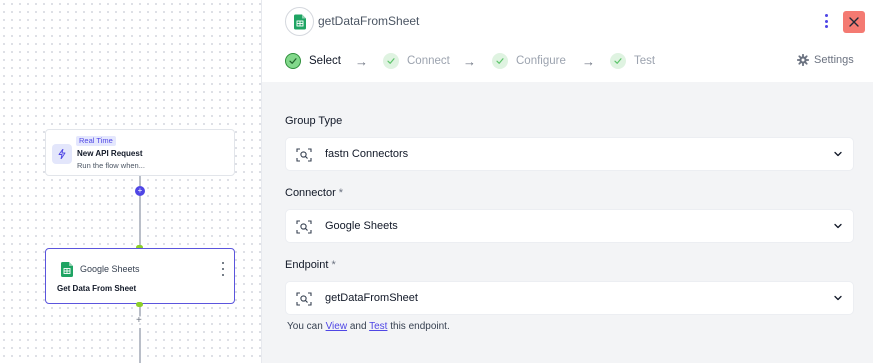 The height and width of the screenshot is (363, 873). What do you see at coordinates (110, 153) in the screenshot?
I see `trigger-title: New API Request` at bounding box center [110, 153].